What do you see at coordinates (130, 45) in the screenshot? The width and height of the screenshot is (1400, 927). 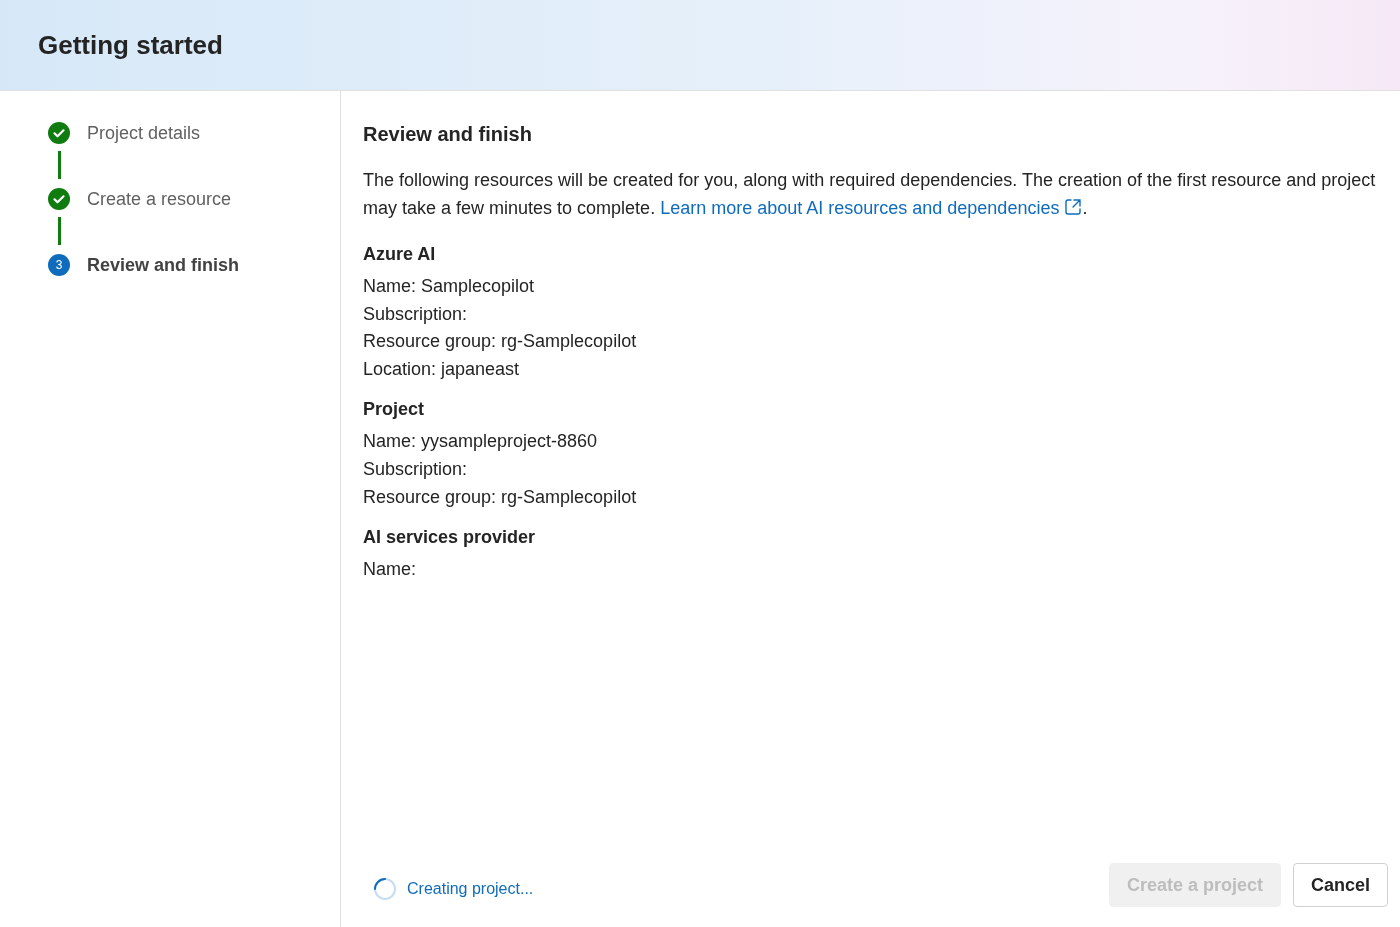 I see `page-title: Getting started` at bounding box center [130, 45].